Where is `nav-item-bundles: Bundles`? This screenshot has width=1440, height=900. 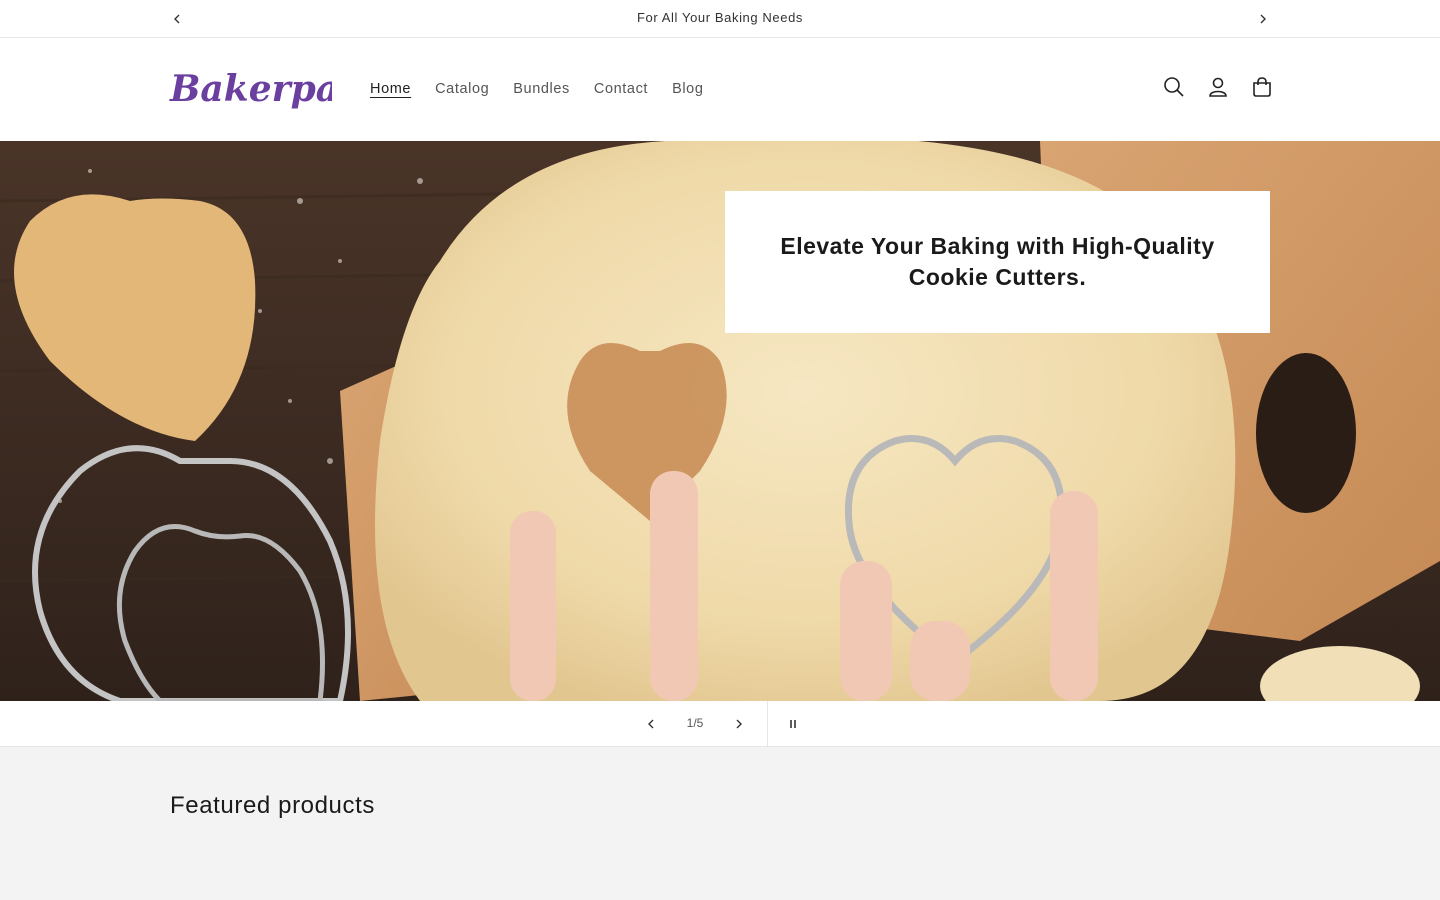
nav-item-bundles: Bundles is located at coordinates (541, 89).